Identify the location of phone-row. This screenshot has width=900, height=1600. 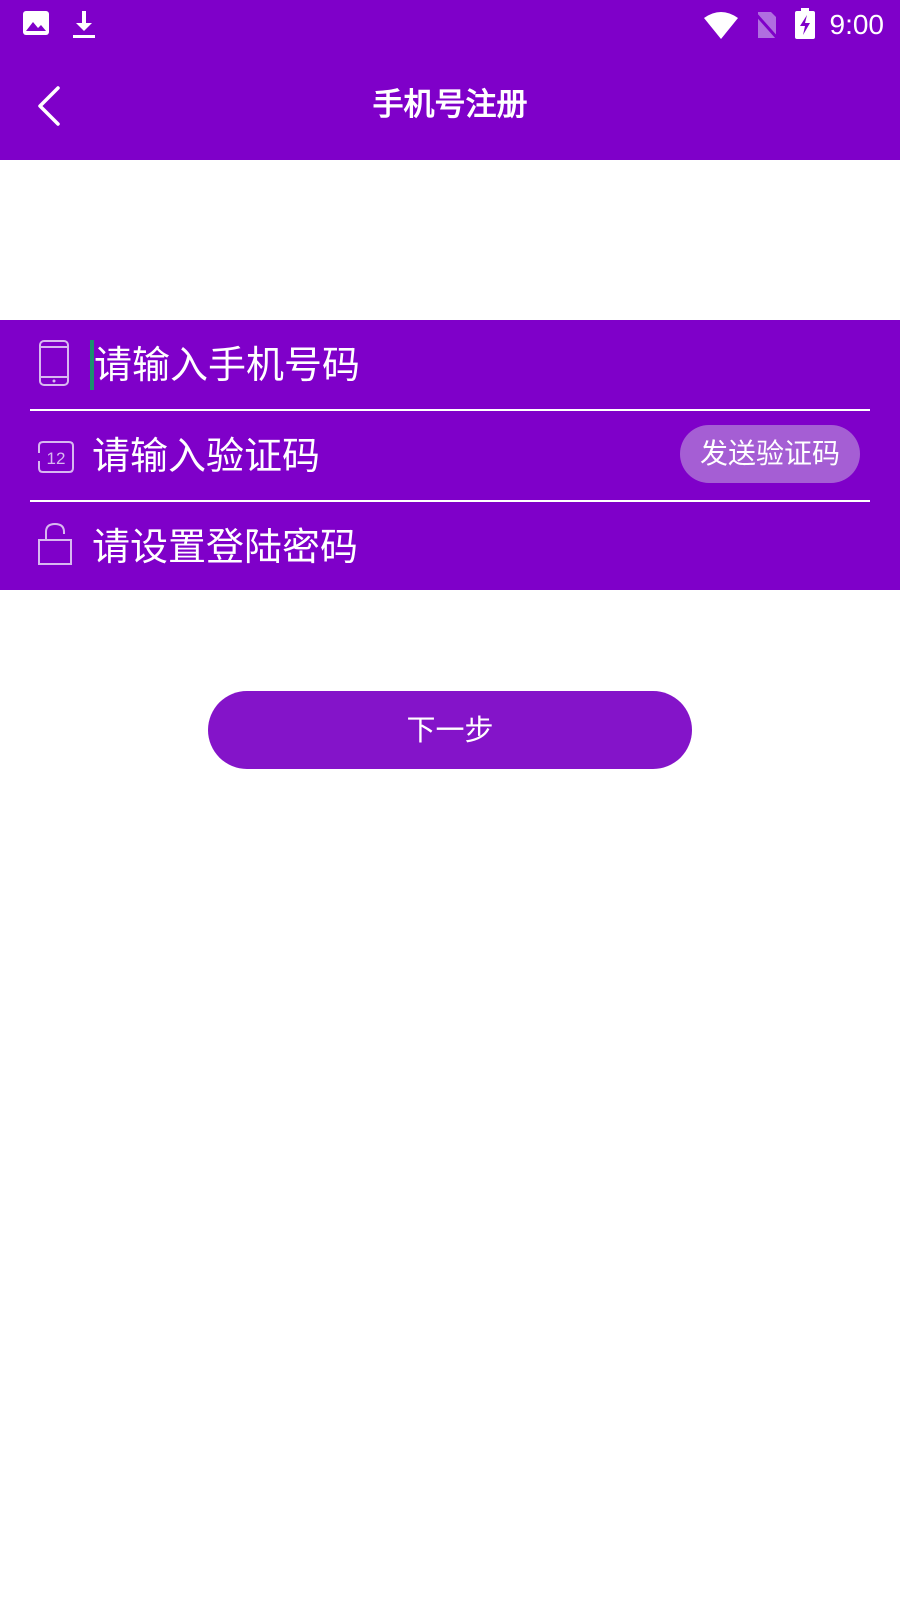
(450, 365).